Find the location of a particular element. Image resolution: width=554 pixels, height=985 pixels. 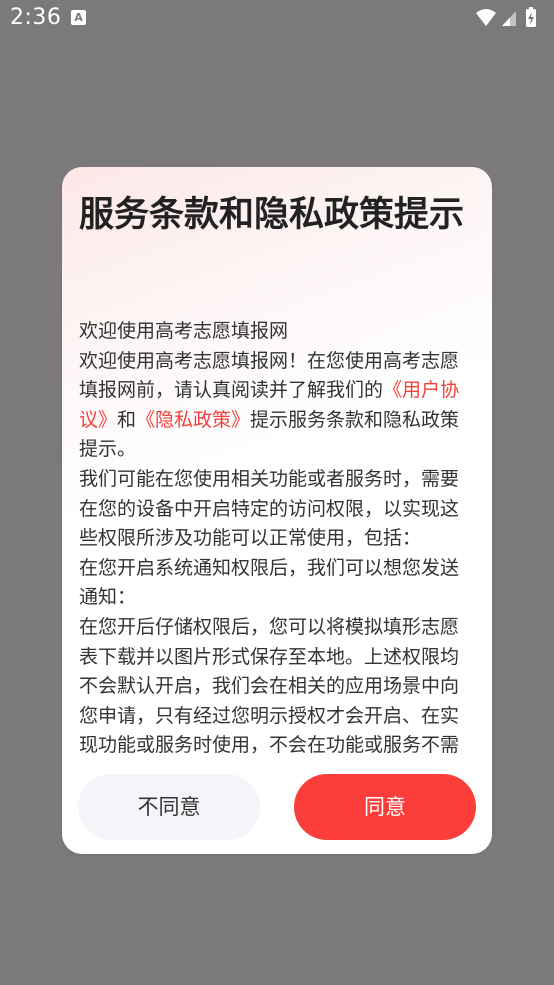

signal-icon is located at coordinates (509, 18).